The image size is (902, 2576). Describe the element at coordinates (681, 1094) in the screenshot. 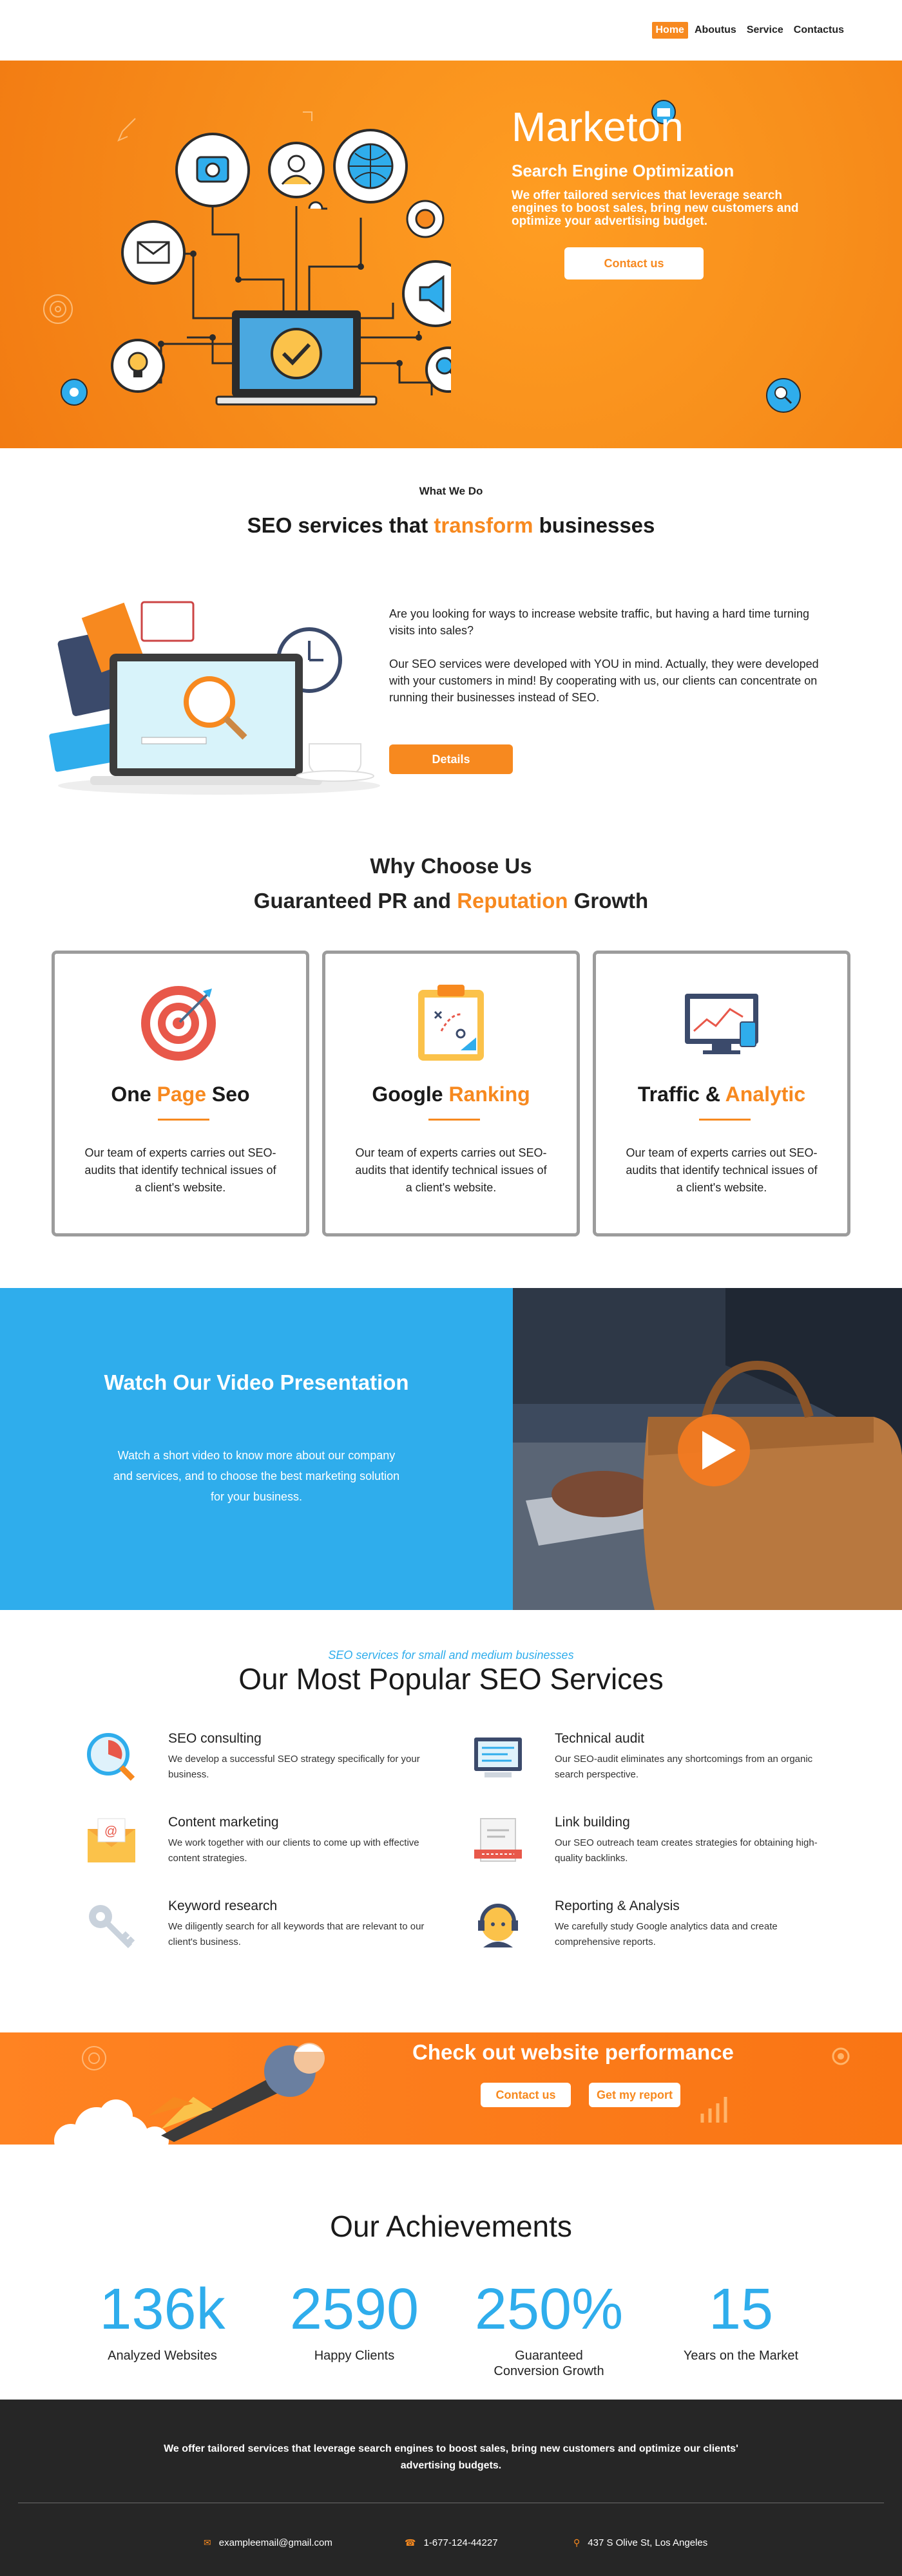

I see `card-title-part: Traffic &` at that location.